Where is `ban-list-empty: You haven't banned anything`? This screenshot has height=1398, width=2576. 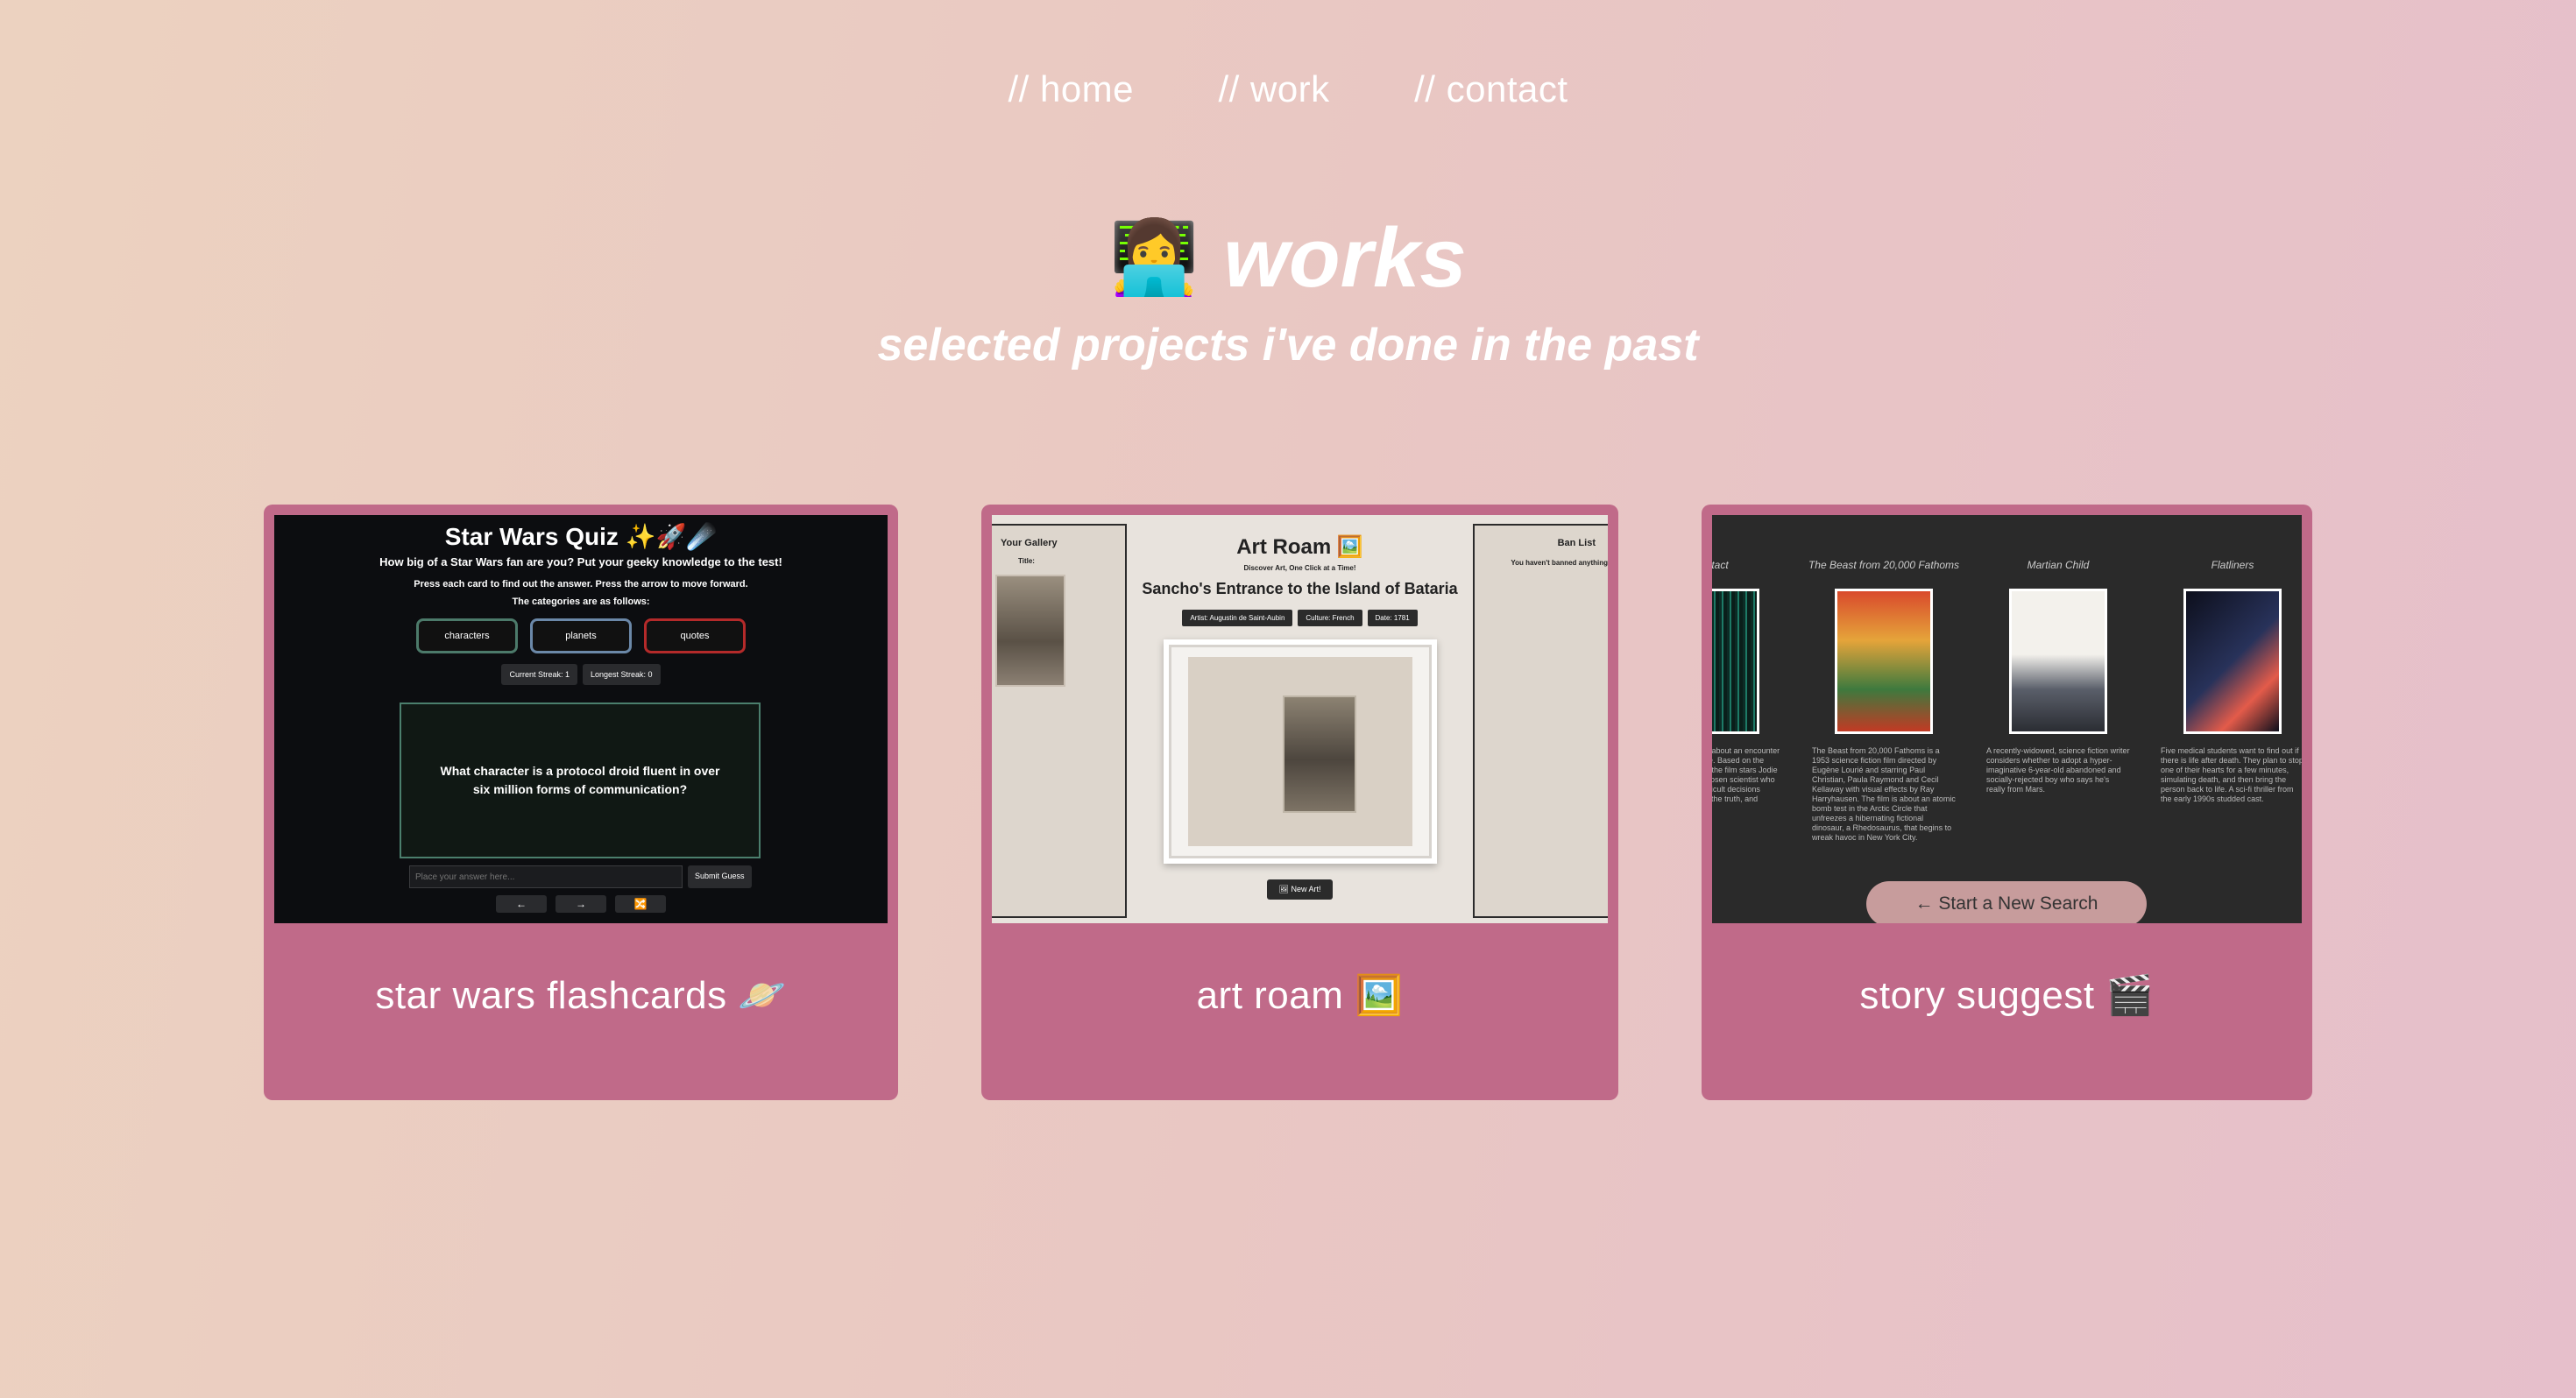 ban-list-empty: You haven't banned anything is located at coordinates (1559, 563).